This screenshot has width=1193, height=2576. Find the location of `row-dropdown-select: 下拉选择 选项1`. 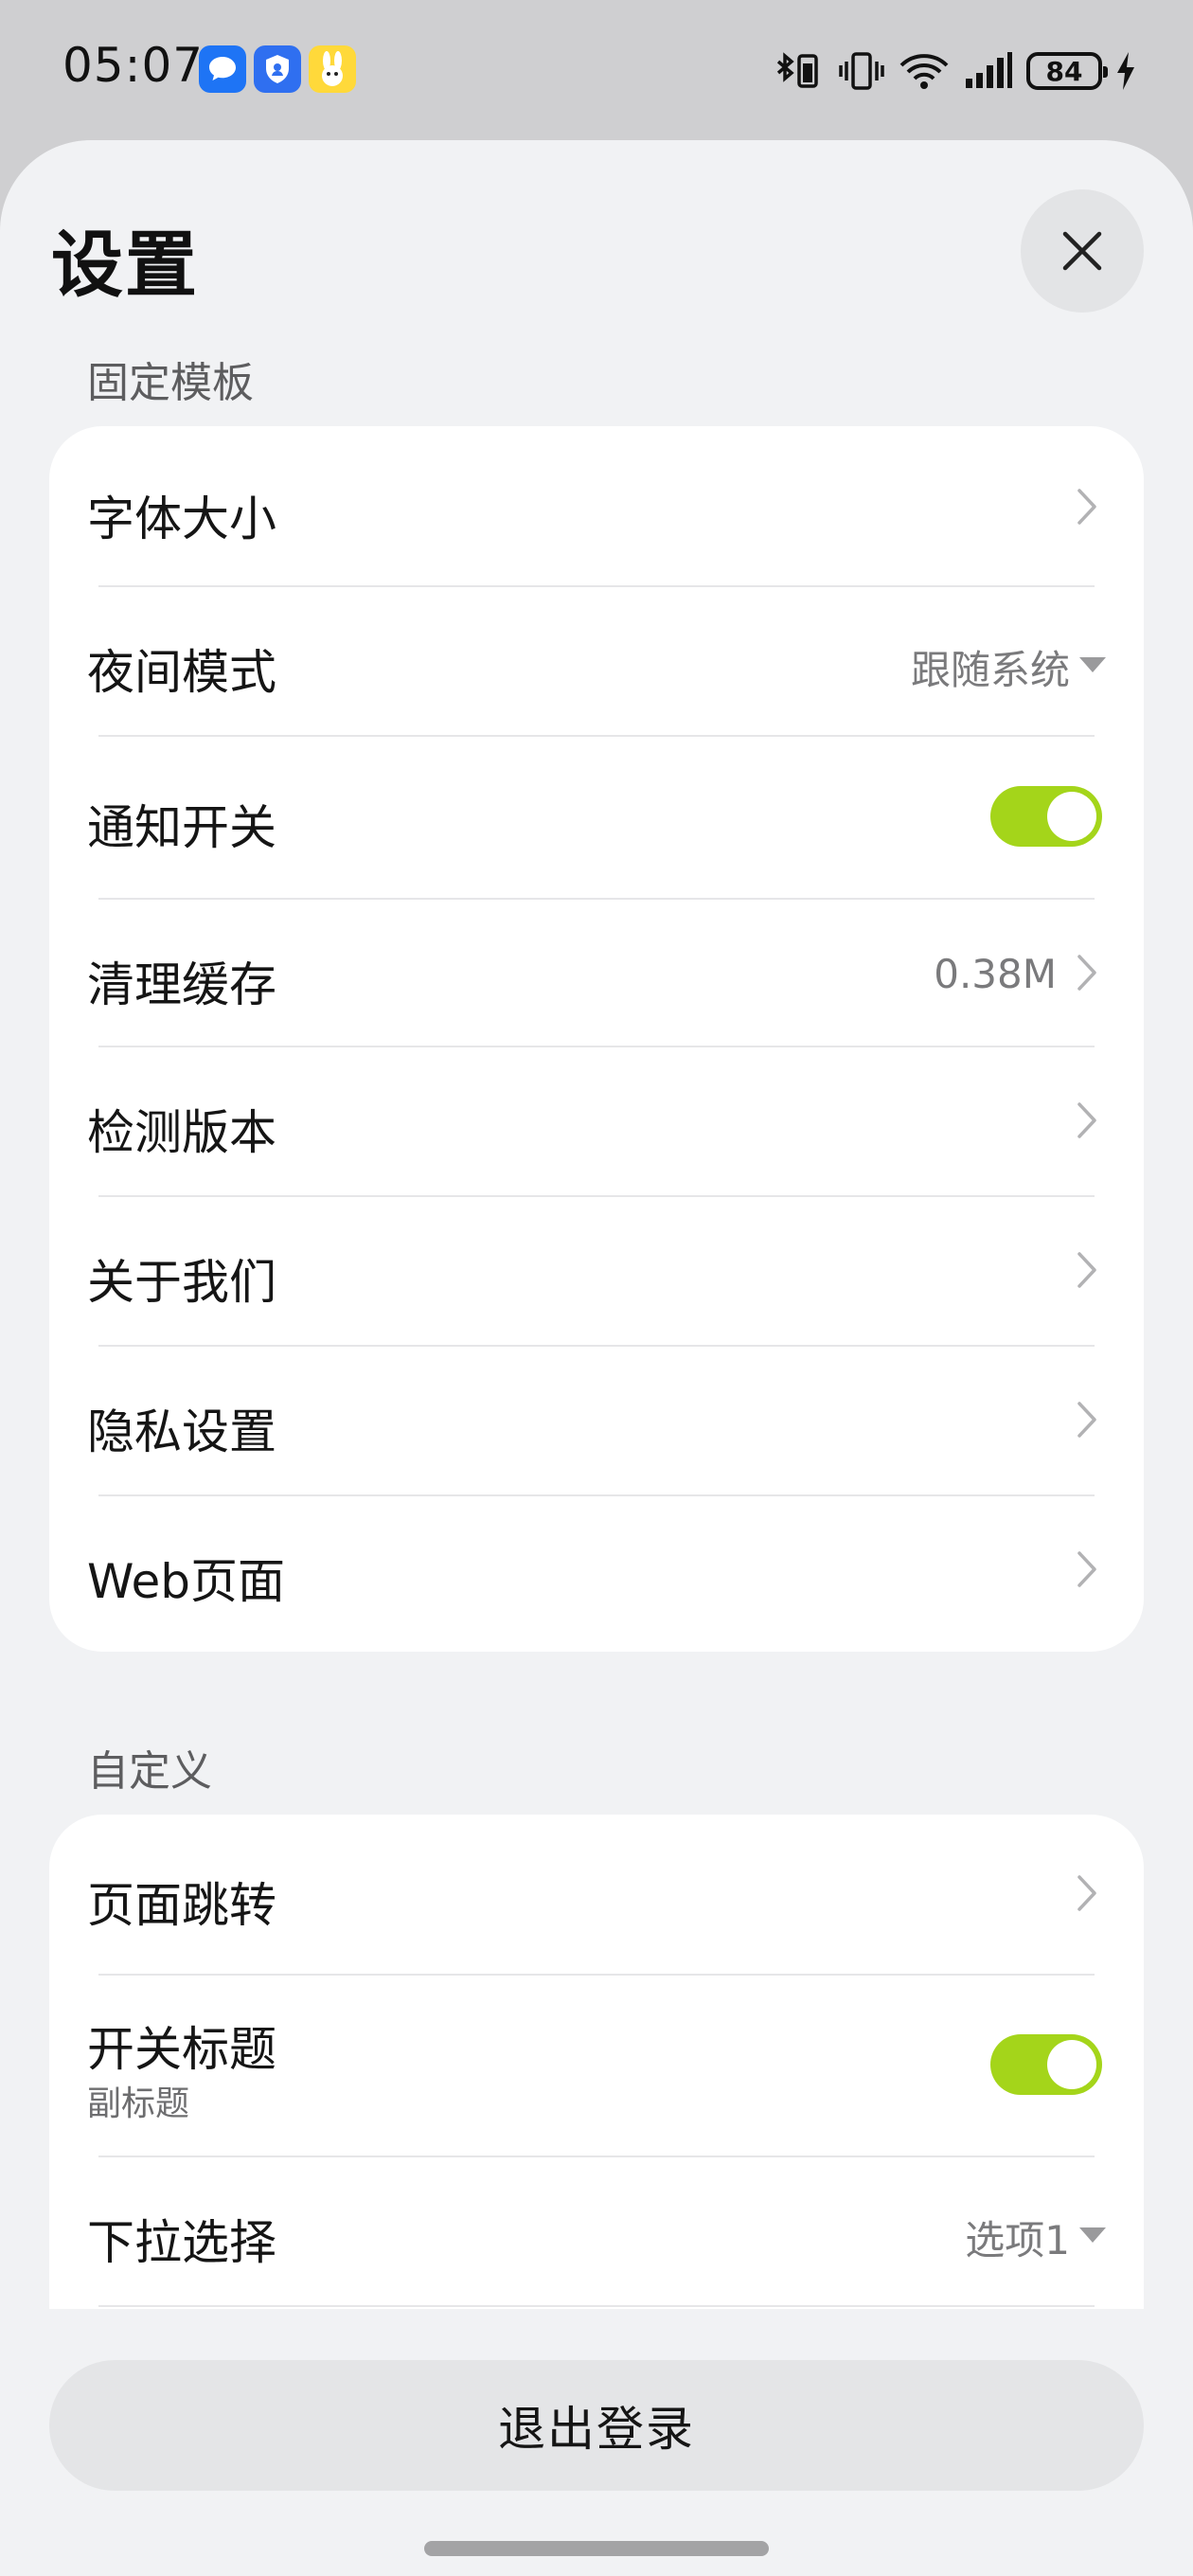

row-dropdown-select: 下拉选择 选项1 is located at coordinates (596, 2231).